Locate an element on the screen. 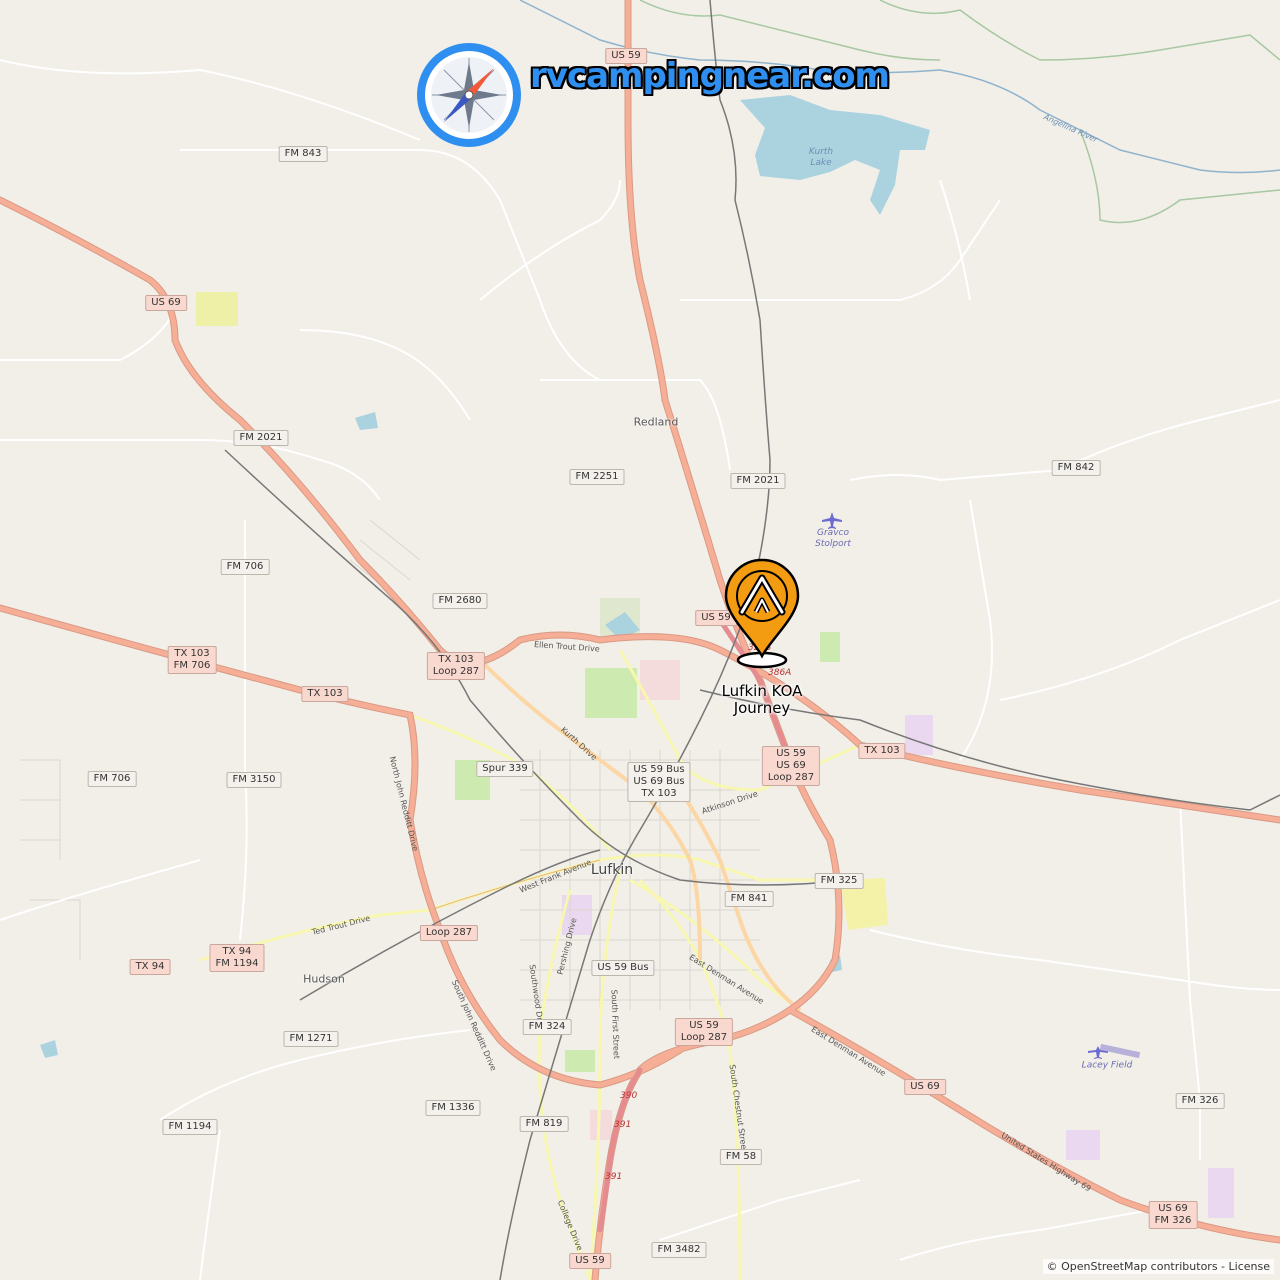 This screenshot has height=1280, width=1280. map-attribution: © OpenStreetMap contributors - License is located at coordinates (1158, 1266).